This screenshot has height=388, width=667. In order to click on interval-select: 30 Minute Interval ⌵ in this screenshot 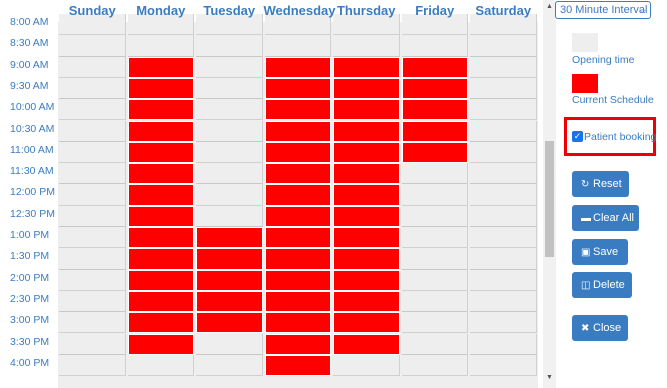, I will do `click(603, 10)`.